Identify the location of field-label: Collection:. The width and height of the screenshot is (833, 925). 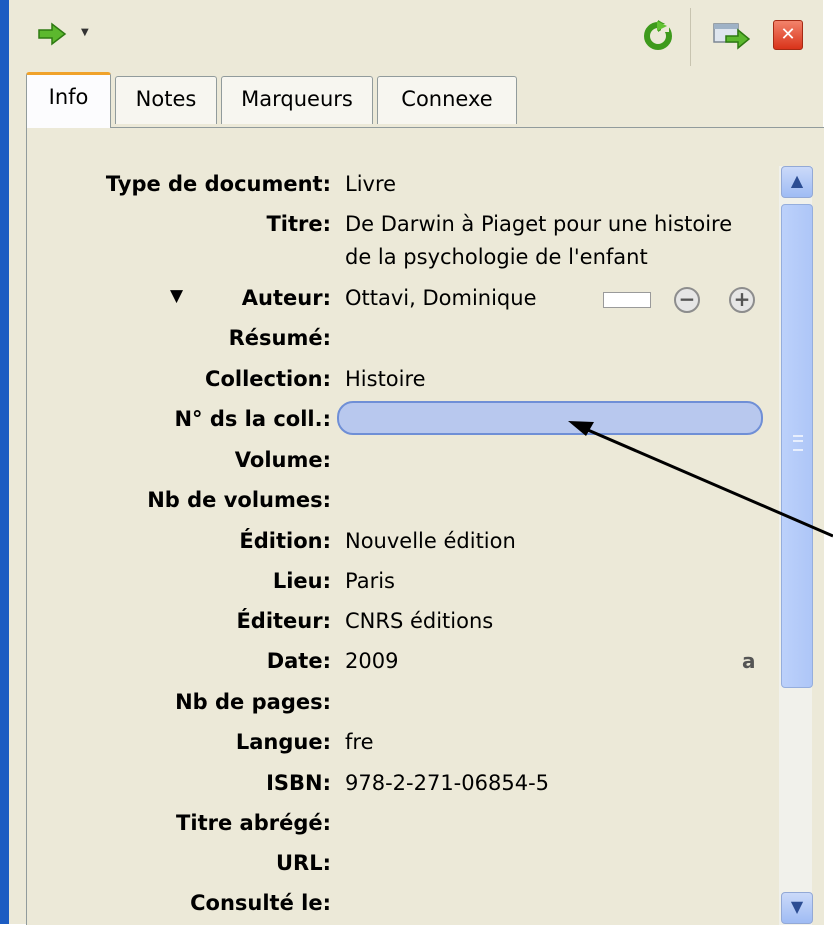
(268, 379).